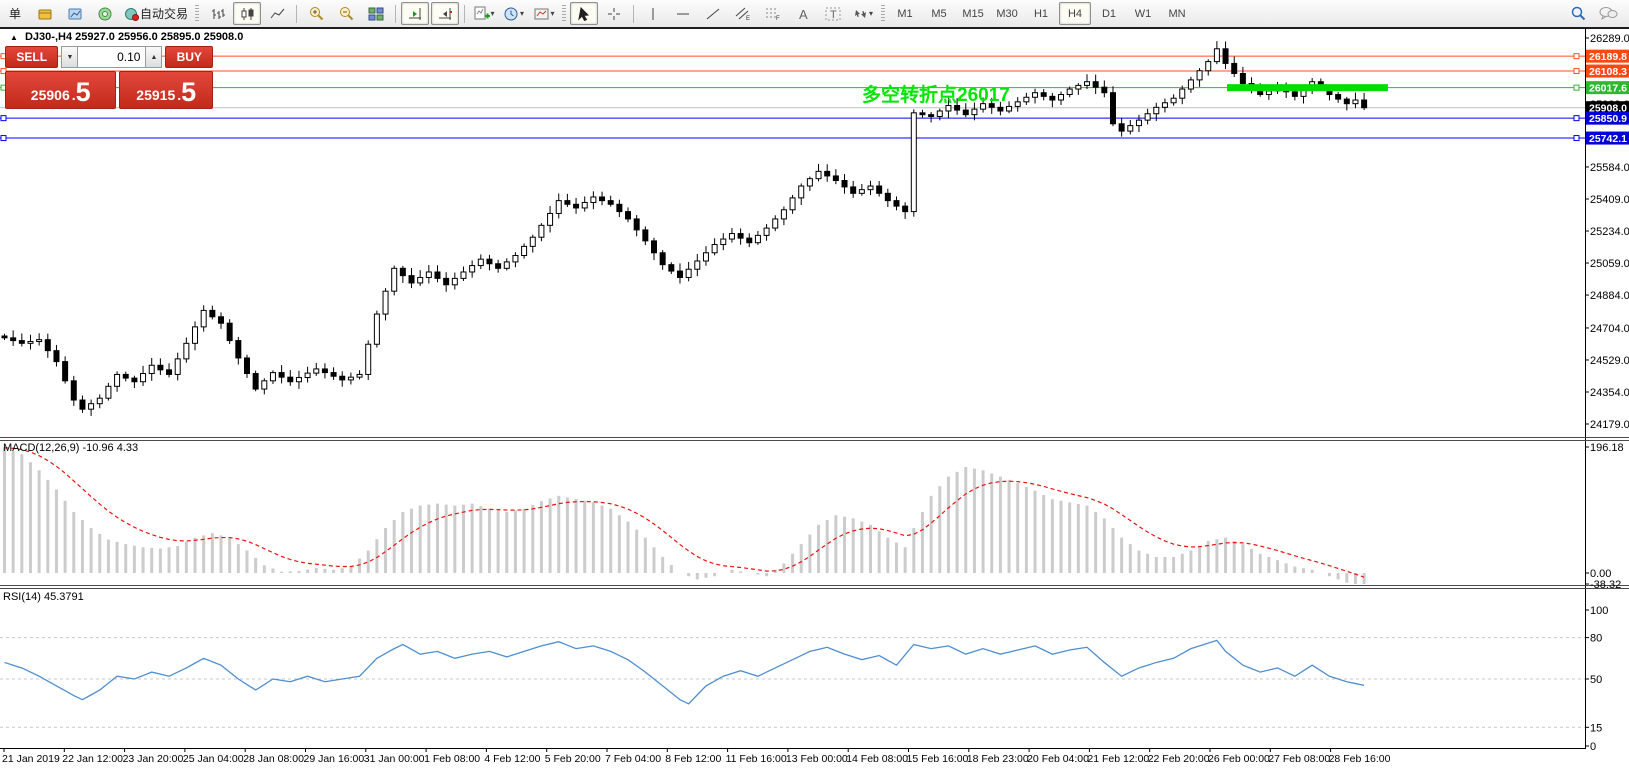 Image resolution: width=1629 pixels, height=771 pixels. What do you see at coordinates (1609, 296) in the screenshot?
I see `price-axis-label: 24884.0` at bounding box center [1609, 296].